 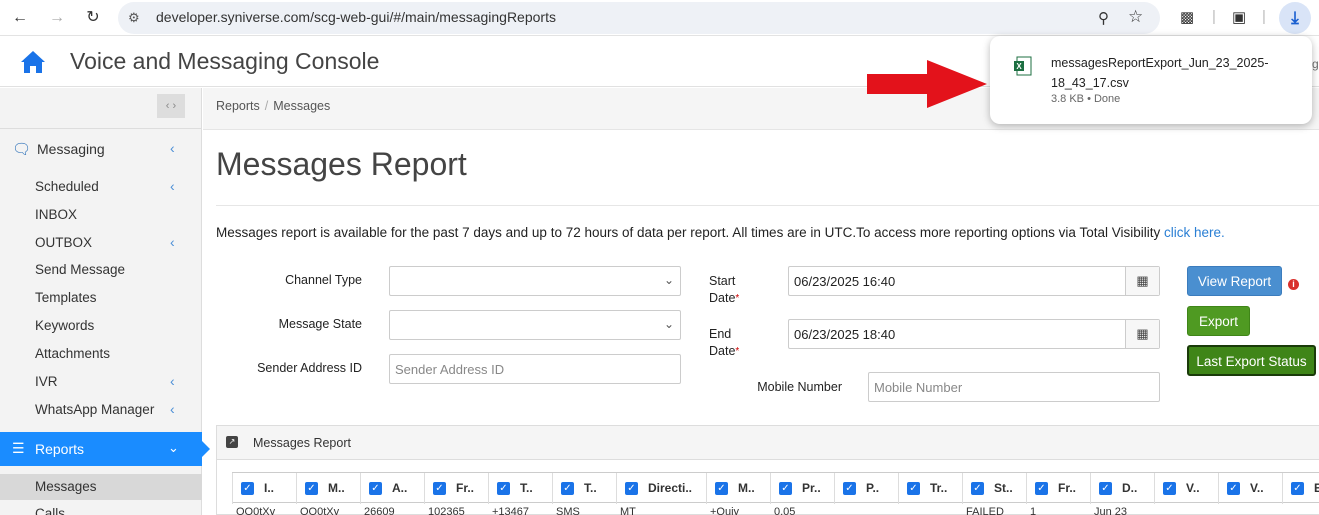 What do you see at coordinates (18, 448) in the screenshot?
I see `report-list-icon: ☰` at bounding box center [18, 448].